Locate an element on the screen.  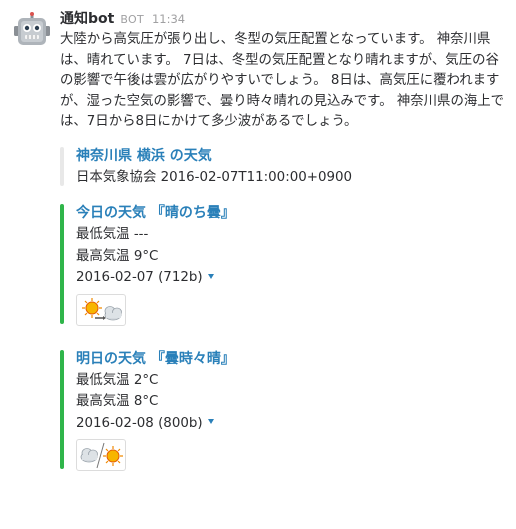
sunny-then-cloudy-icon is located at coordinates (101, 309).